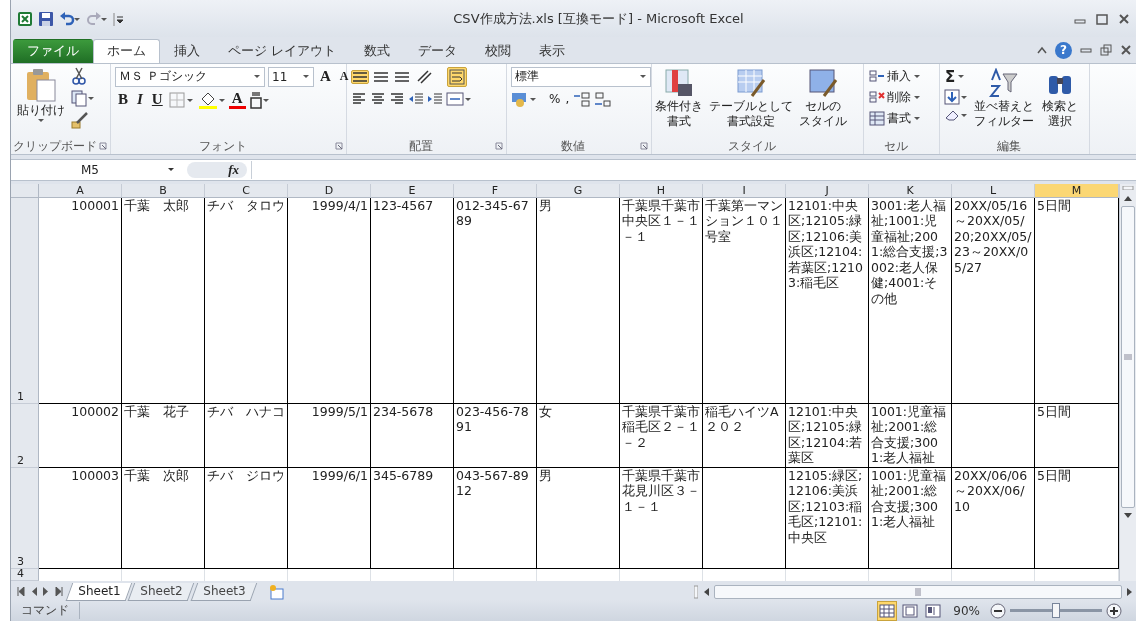  What do you see at coordinates (46, 18) in the screenshot?
I see `save-icon` at bounding box center [46, 18].